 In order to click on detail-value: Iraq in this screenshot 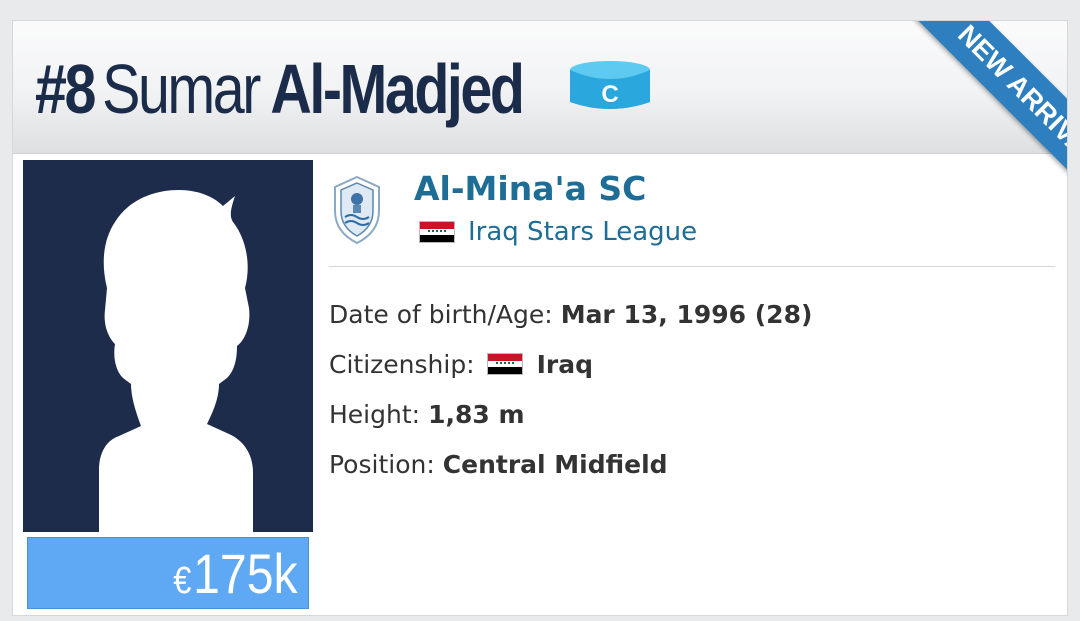, I will do `click(565, 364)`.